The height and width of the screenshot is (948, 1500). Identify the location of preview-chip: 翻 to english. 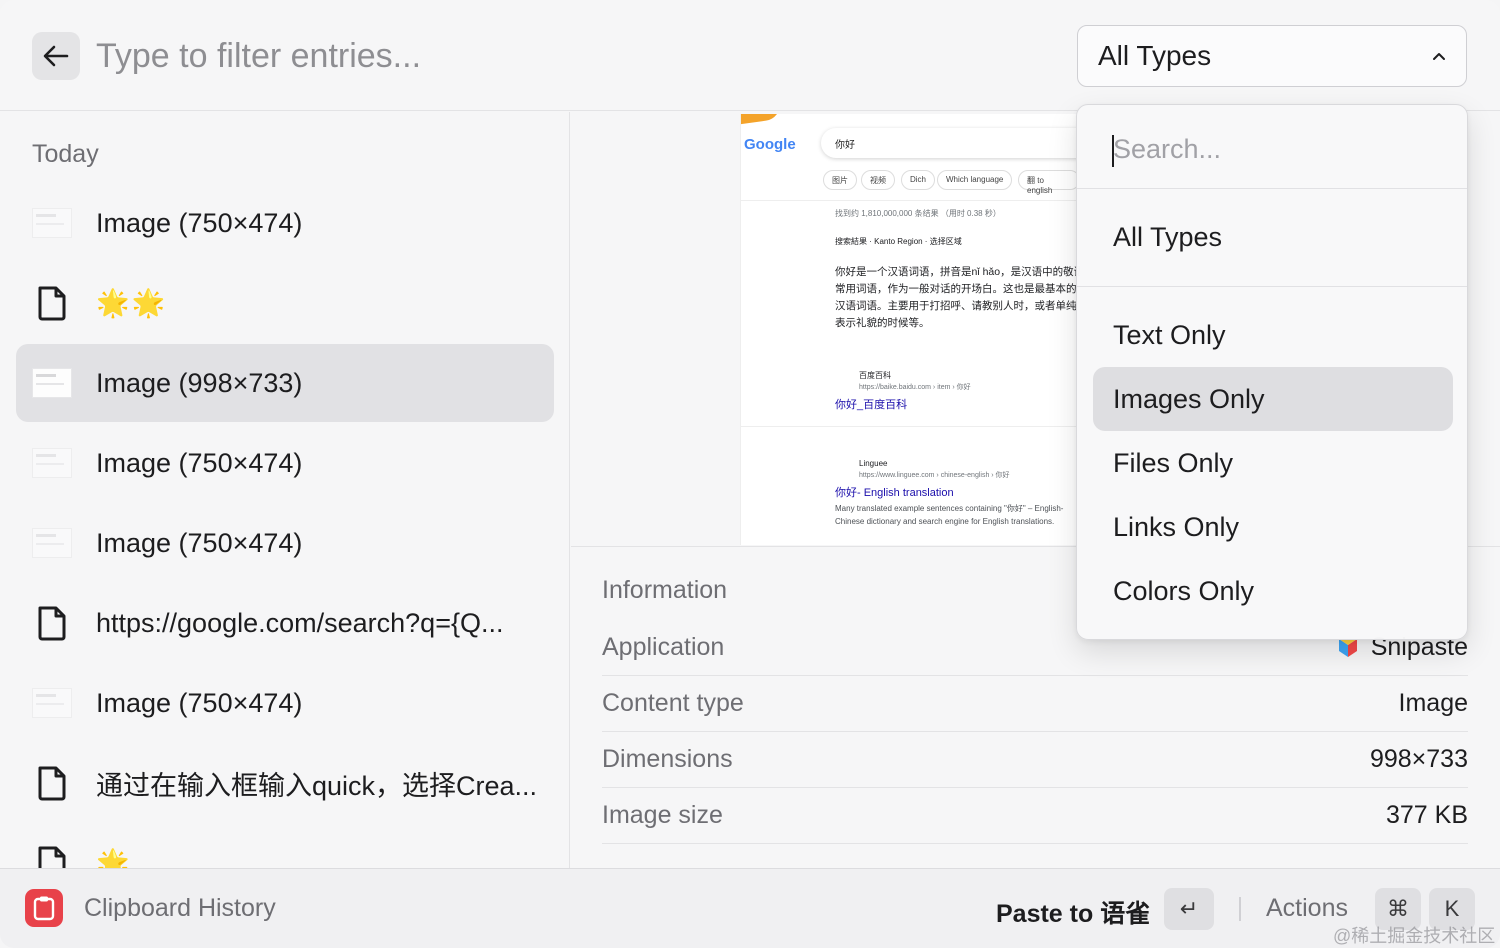
(1049, 182).